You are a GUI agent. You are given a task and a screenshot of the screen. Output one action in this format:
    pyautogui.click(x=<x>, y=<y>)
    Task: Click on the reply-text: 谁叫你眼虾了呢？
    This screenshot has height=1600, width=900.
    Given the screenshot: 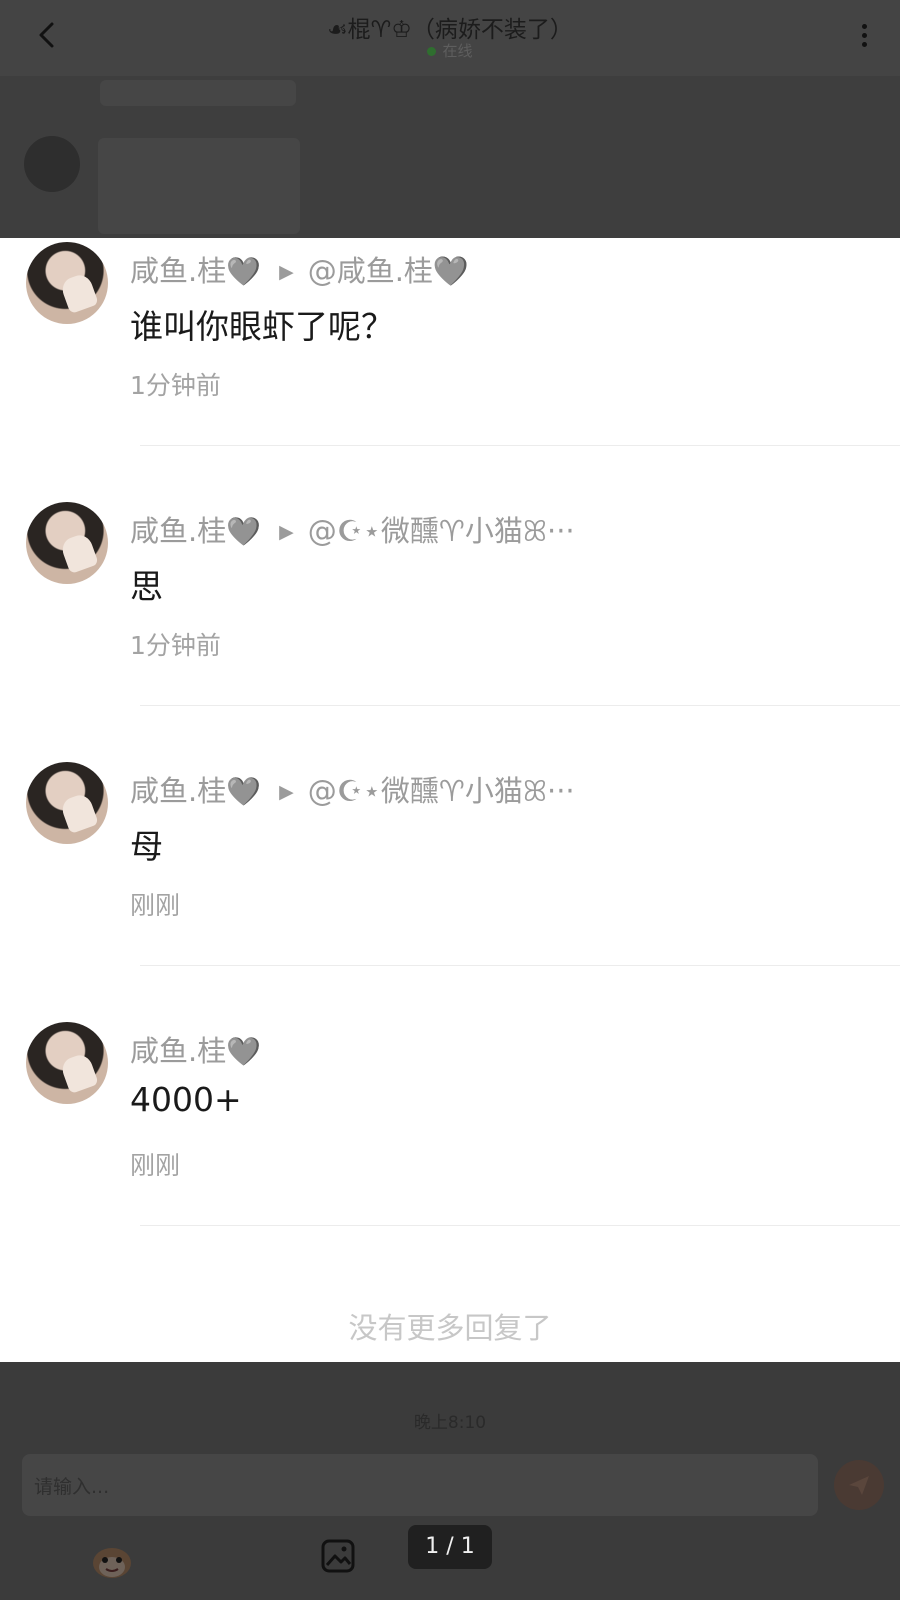 What is the action you would take?
    pyautogui.click(x=262, y=324)
    